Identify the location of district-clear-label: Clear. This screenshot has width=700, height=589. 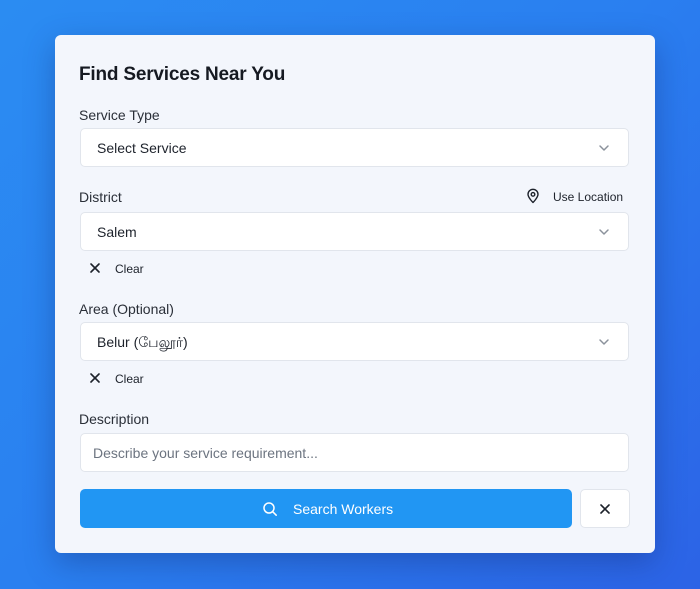
(129, 269).